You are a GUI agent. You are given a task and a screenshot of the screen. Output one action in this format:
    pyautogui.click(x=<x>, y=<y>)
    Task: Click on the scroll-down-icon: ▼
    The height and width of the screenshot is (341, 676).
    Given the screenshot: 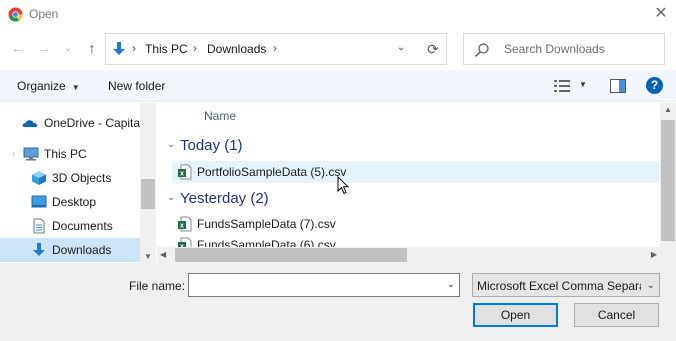 What is the action you would take?
    pyautogui.click(x=148, y=256)
    